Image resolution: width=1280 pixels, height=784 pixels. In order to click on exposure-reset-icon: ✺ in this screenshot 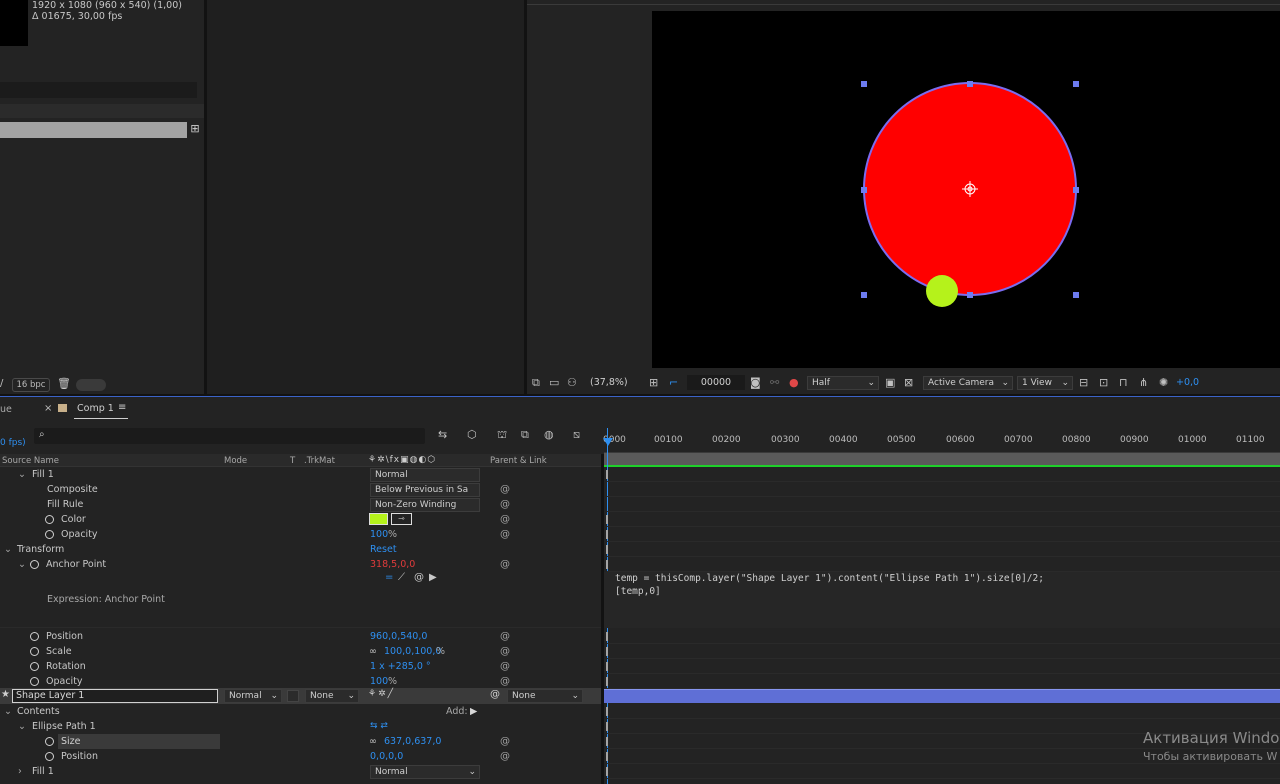, I will do `click(1163, 382)`.